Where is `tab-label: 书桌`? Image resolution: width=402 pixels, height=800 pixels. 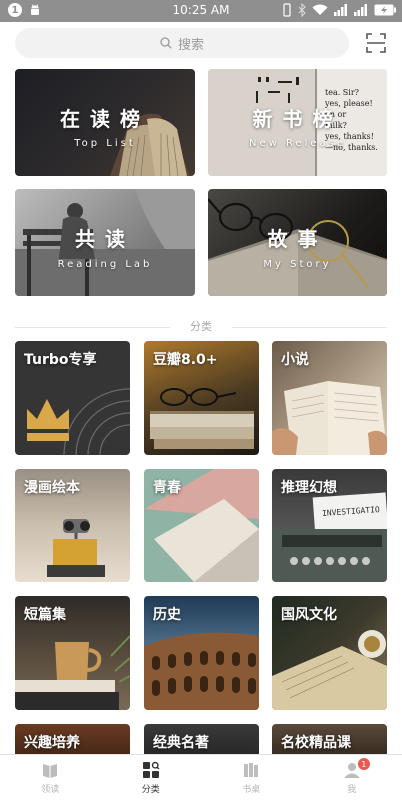 tab-label: 书桌 is located at coordinates (251, 789).